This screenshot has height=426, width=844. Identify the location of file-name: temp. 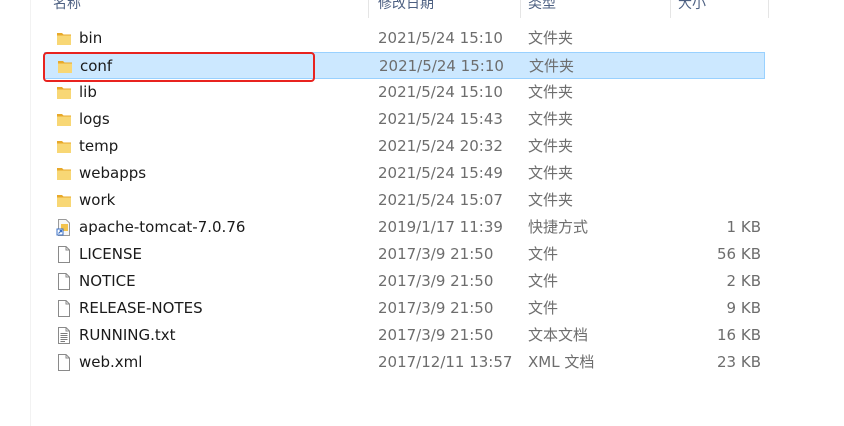
(99, 146).